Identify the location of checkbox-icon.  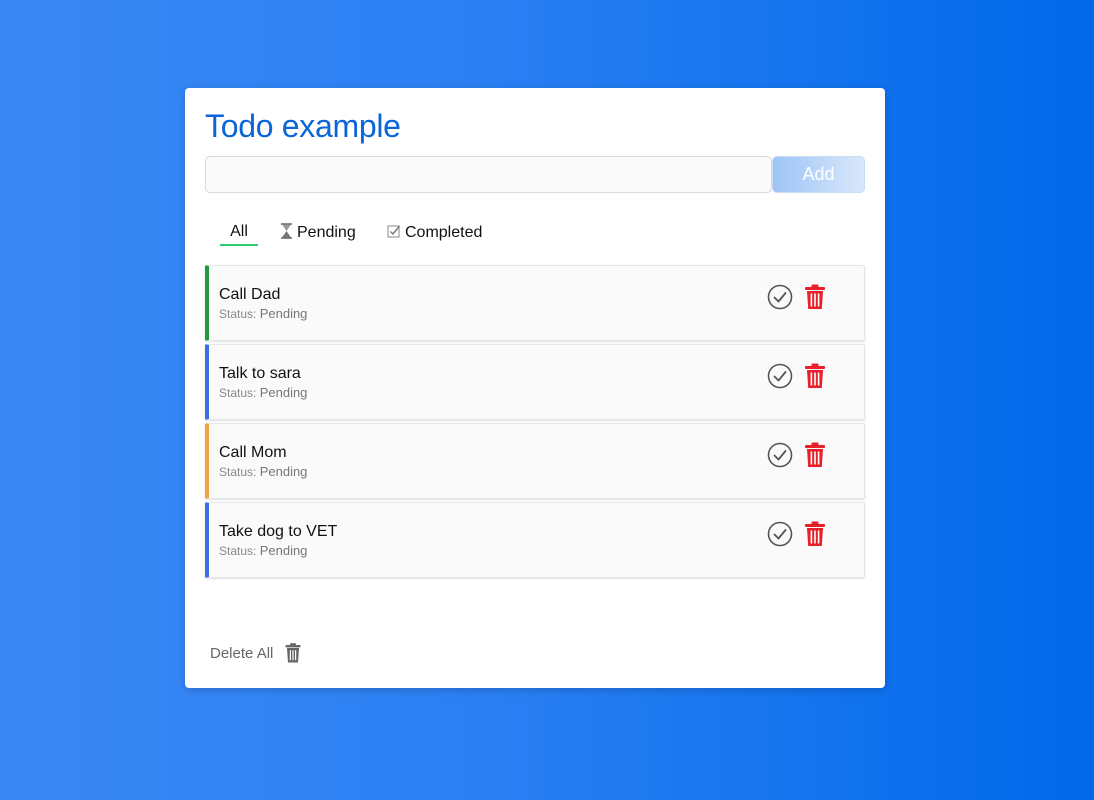
(394, 233).